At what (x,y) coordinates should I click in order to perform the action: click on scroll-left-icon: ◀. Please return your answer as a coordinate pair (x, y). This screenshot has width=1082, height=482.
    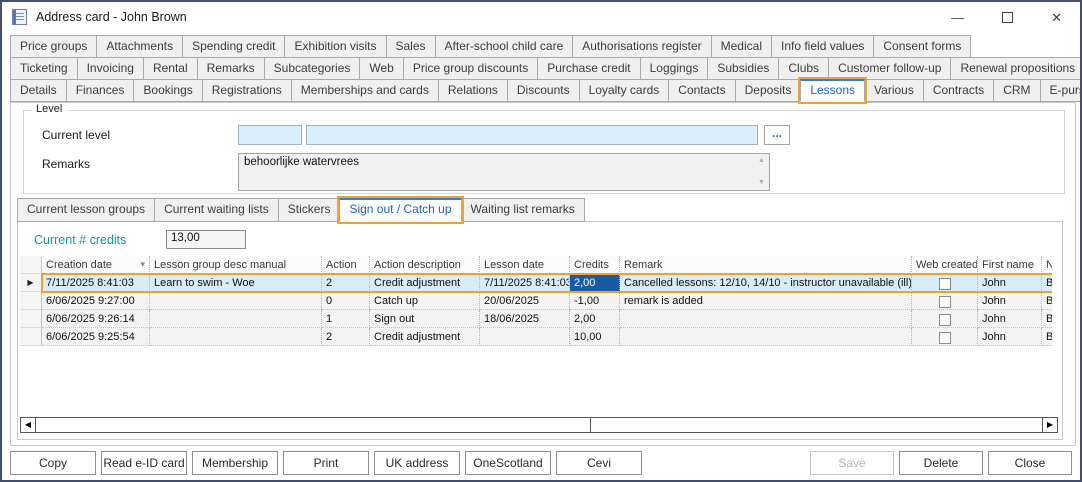
    Looking at the image, I should click on (28, 425).